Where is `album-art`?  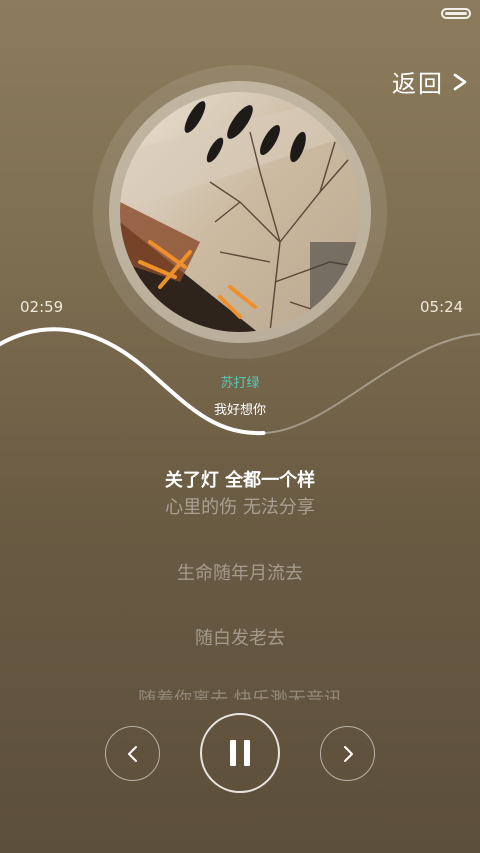
album-art is located at coordinates (240, 212).